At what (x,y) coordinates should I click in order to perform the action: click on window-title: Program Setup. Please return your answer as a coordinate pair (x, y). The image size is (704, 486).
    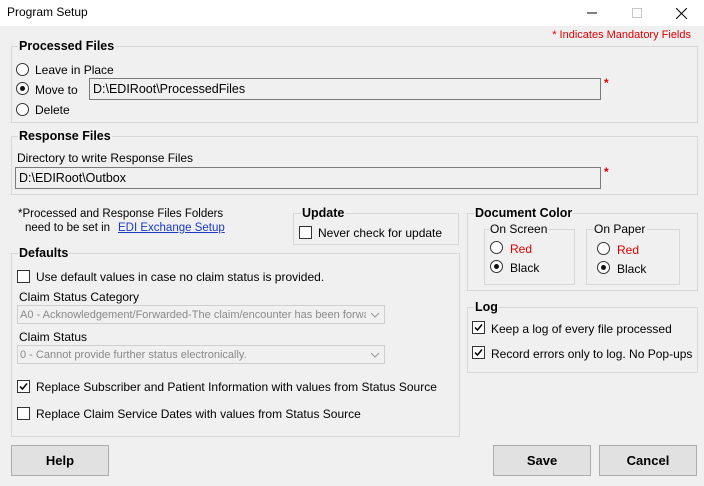
    Looking at the image, I should click on (47, 12).